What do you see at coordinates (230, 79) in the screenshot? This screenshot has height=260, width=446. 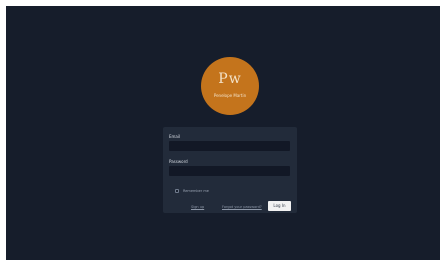 I see `logo-monogram: Pw` at bounding box center [230, 79].